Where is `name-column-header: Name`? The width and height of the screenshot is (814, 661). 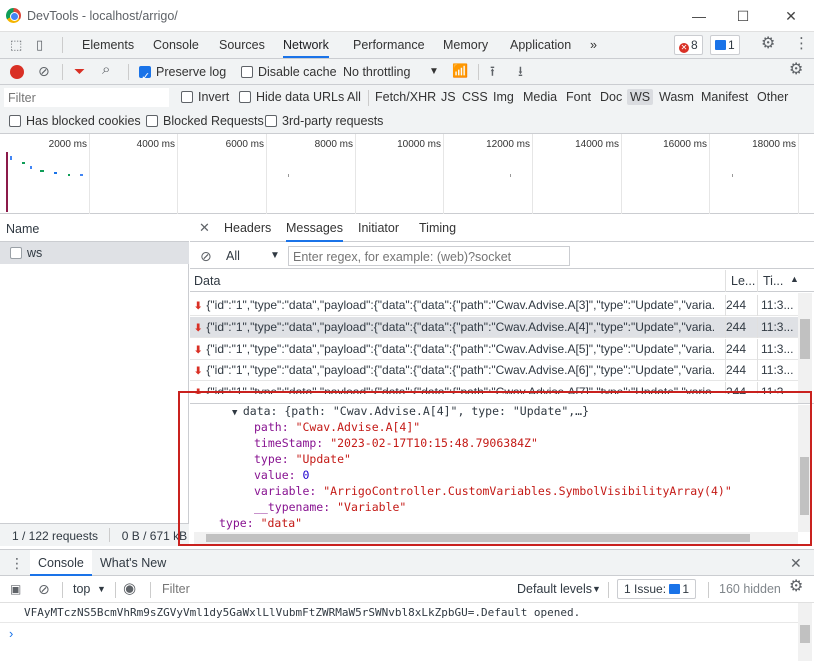 name-column-header: Name is located at coordinates (94, 228).